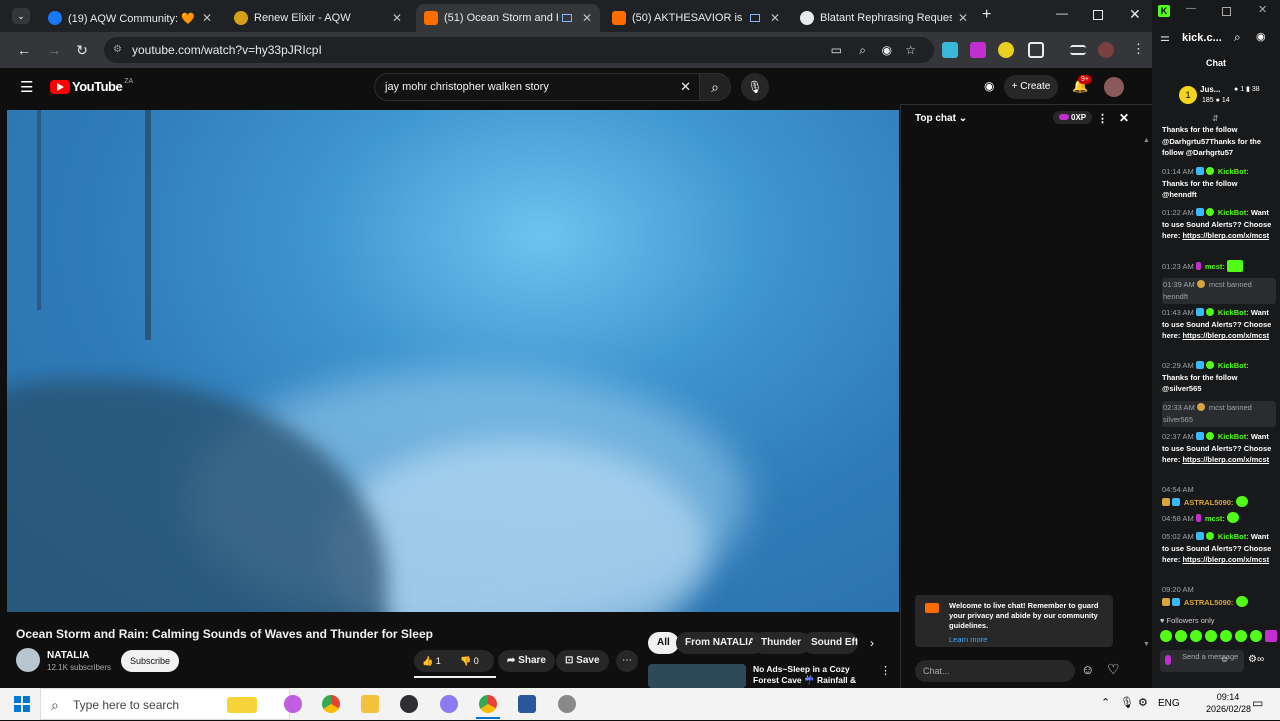 The width and height of the screenshot is (1280, 721). Describe the element at coordinates (1031, 87) in the screenshot. I see `create-button: + Create` at that location.